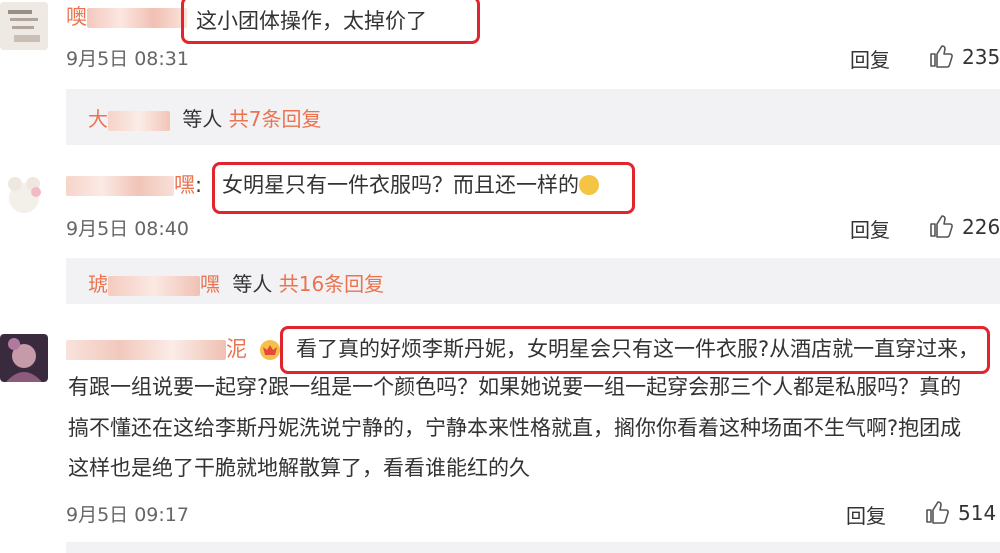 Image resolution: width=1000 pixels, height=553 pixels. I want to click on comment-text: 这小团体操作，太掉价了, so click(311, 21).